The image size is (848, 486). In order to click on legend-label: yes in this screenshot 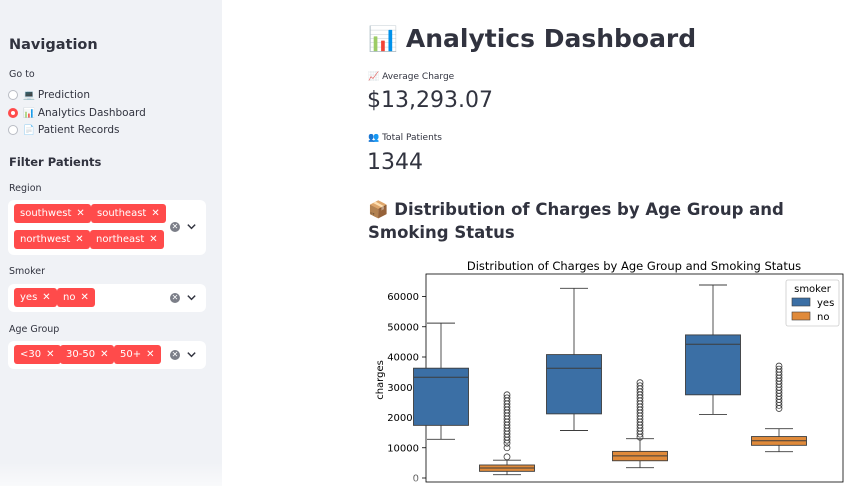, I will do `click(825, 303)`.